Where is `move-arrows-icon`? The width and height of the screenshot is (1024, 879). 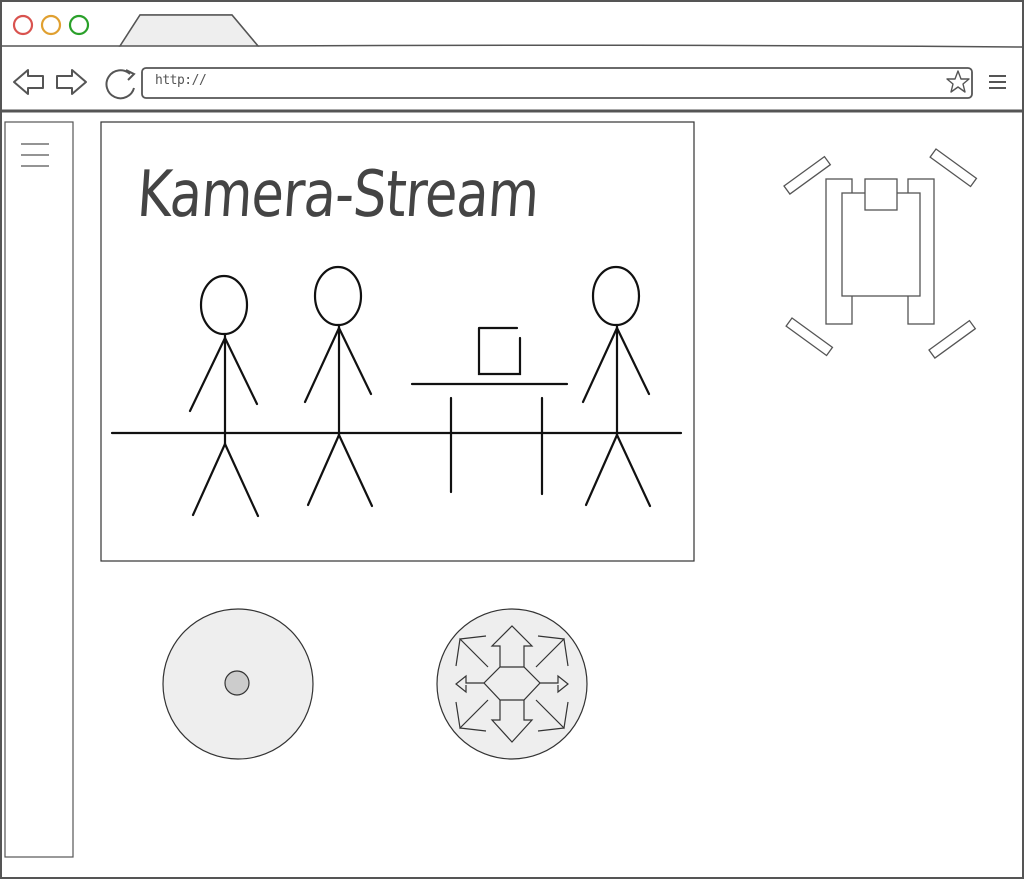 move-arrows-icon is located at coordinates (512, 684).